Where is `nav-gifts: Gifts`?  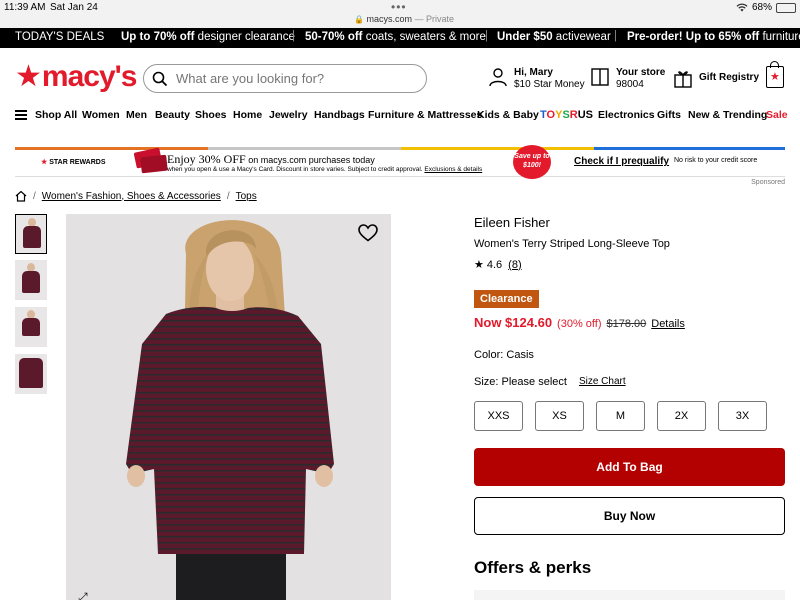
nav-gifts: Gifts is located at coordinates (669, 115).